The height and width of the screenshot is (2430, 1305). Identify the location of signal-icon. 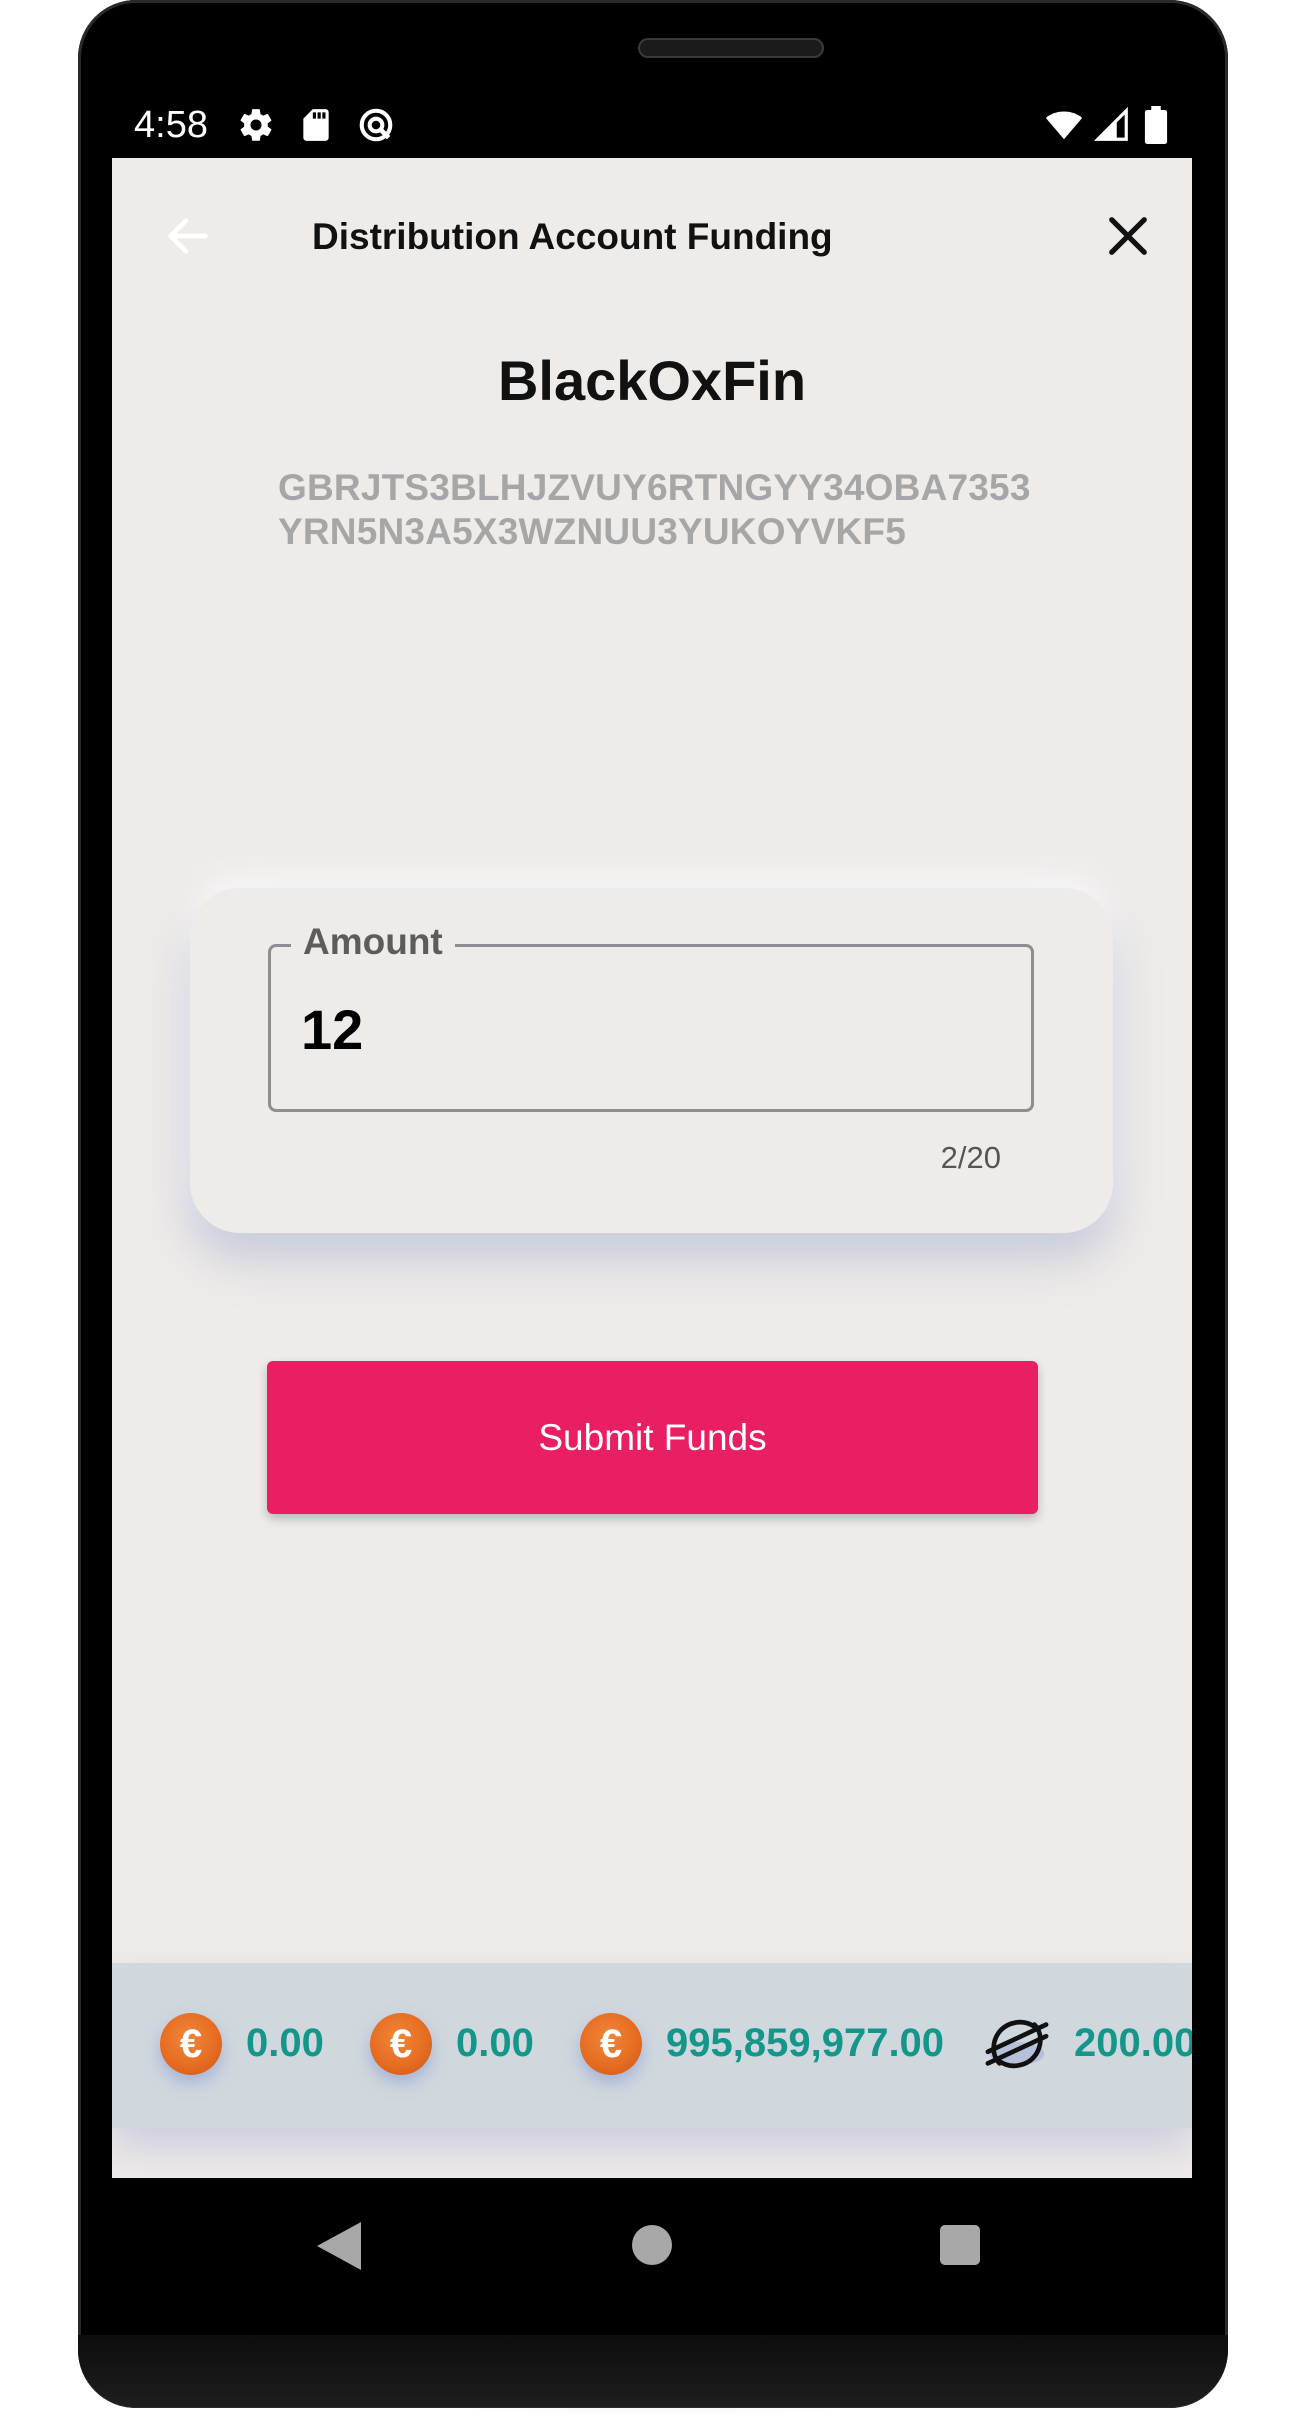
(1110, 123).